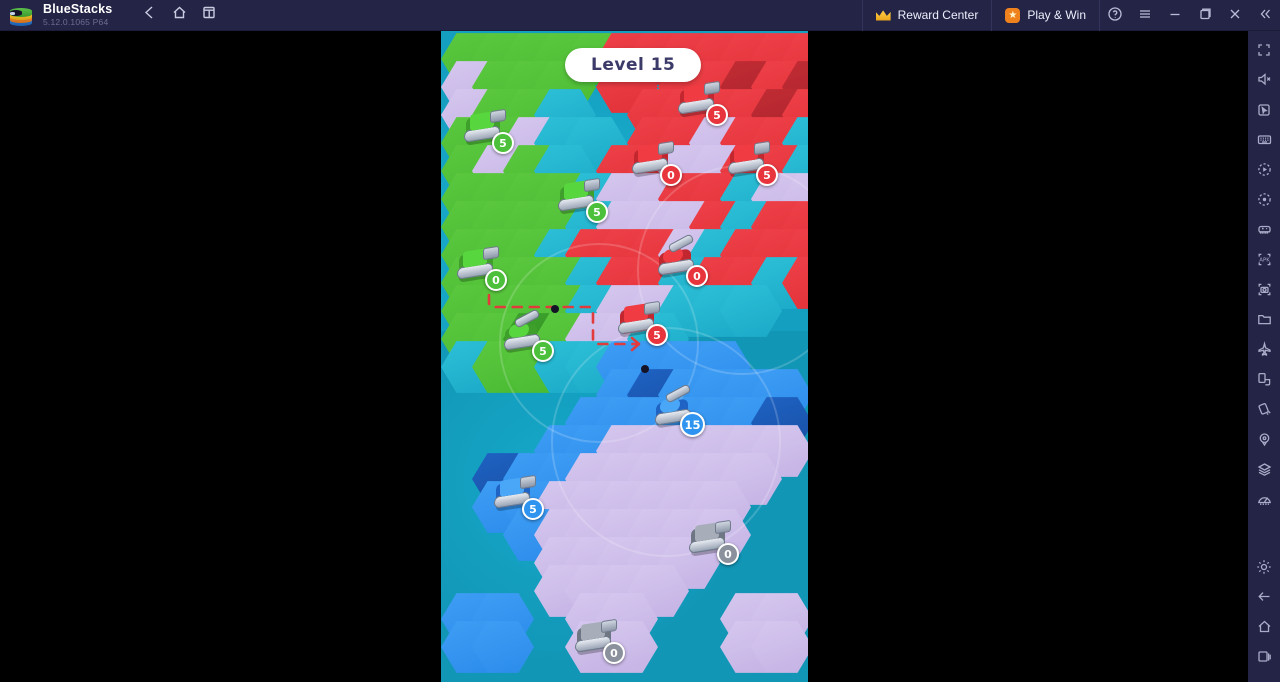 Image resolution: width=1280 pixels, height=682 pixels. I want to click on sidebar-multi-layer, so click(1264, 472).